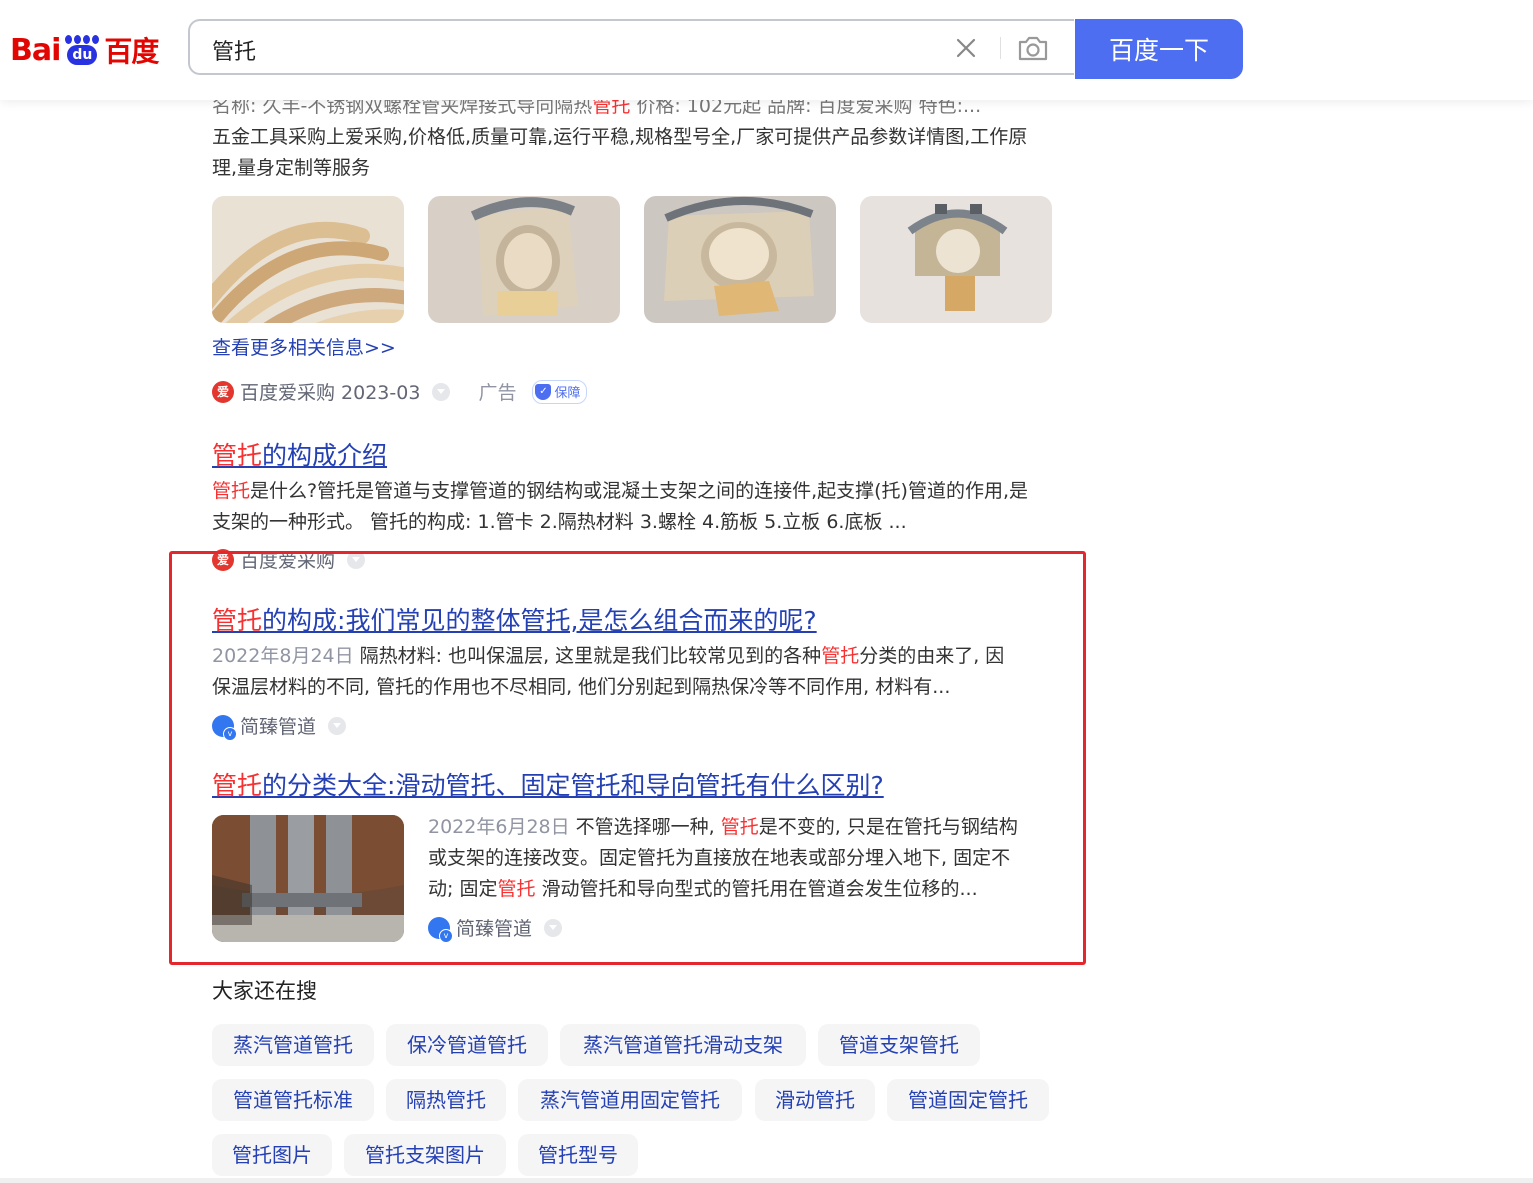  What do you see at coordinates (631, 47) in the screenshot?
I see `search-input: 管托` at bounding box center [631, 47].